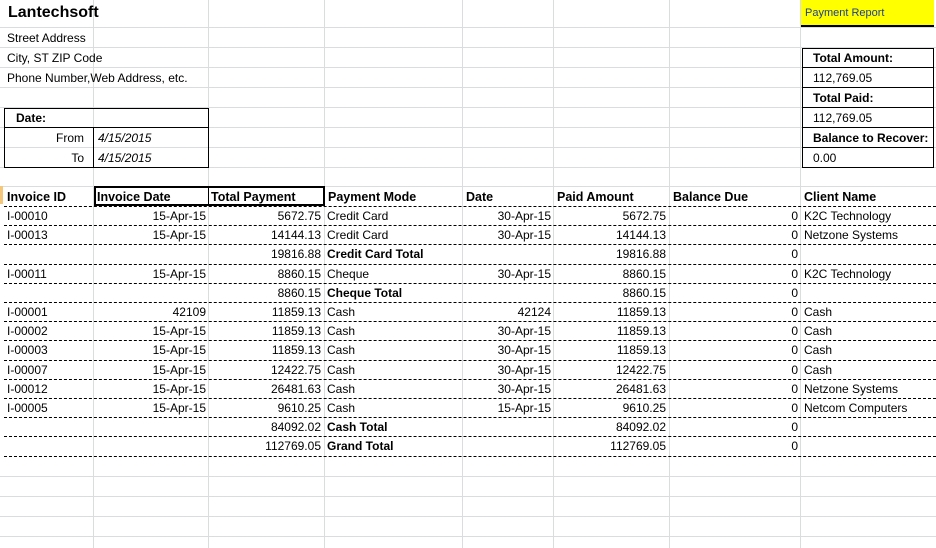 The width and height of the screenshot is (936, 548). I want to click on cell-paid-amount: 12422.75, so click(610, 370).